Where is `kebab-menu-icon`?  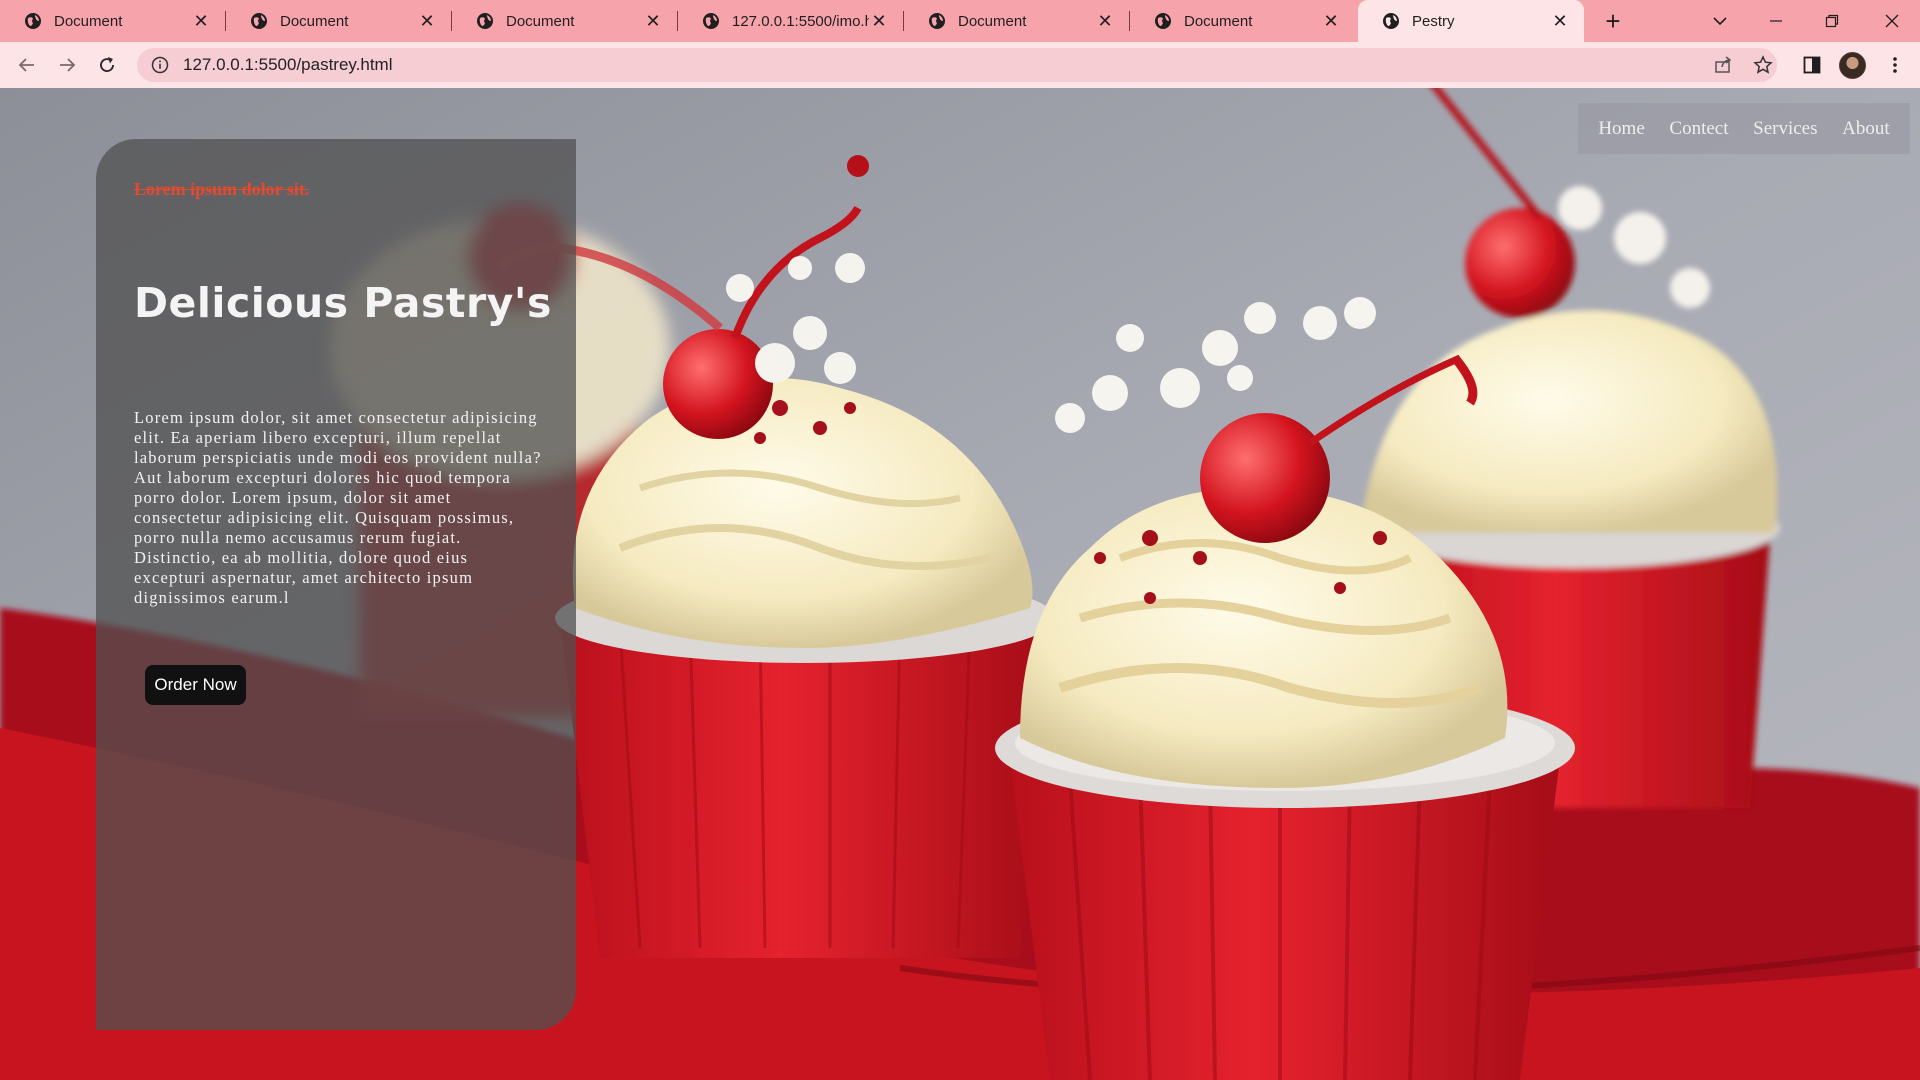
kebab-menu-icon is located at coordinates (1895, 65).